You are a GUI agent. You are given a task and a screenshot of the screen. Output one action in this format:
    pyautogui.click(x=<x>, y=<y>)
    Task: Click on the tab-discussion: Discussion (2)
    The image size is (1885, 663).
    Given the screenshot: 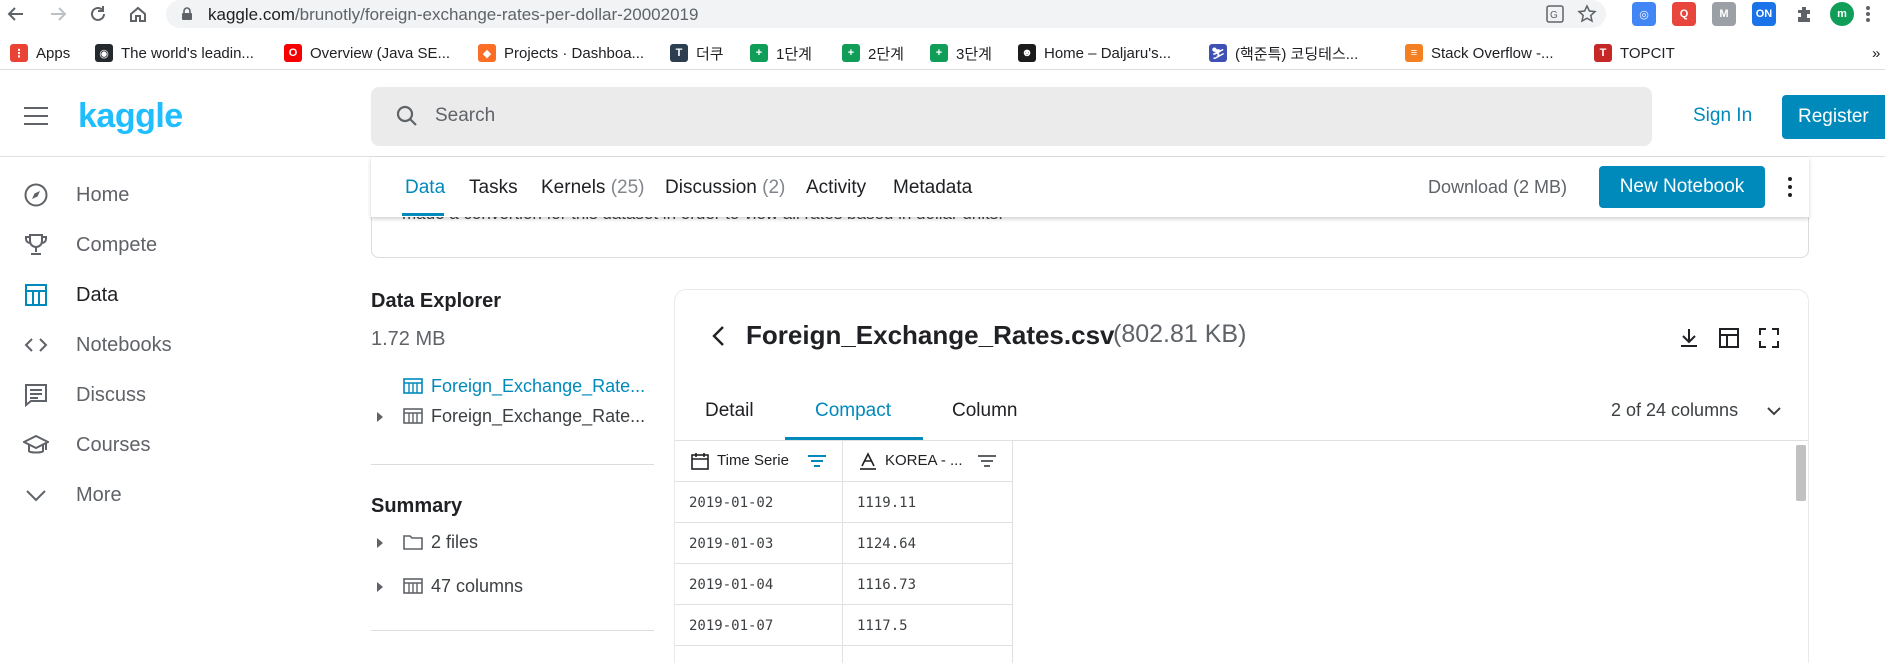 What is the action you would take?
    pyautogui.click(x=725, y=188)
    